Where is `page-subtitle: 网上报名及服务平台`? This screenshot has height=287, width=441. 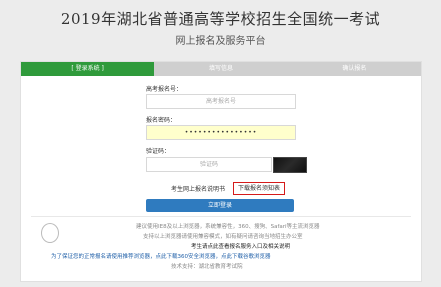 page-subtitle: 网上报名及服务平台 is located at coordinates (220, 41).